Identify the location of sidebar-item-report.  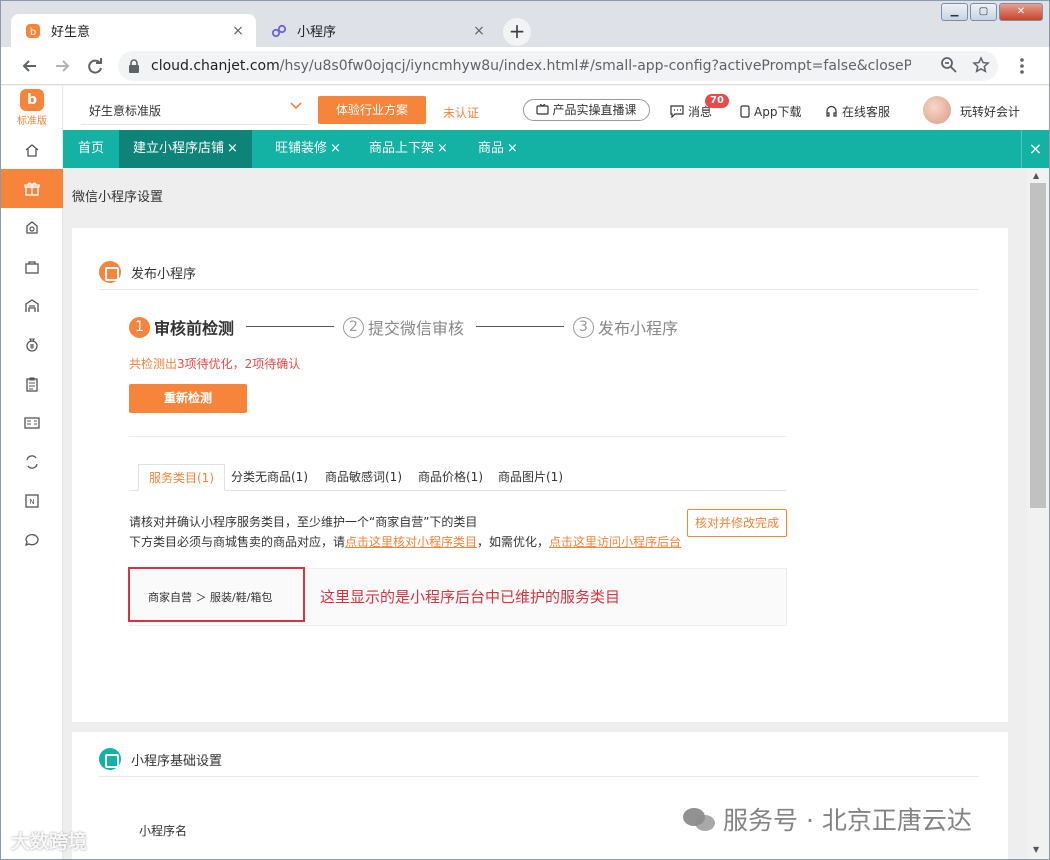
(32, 422).